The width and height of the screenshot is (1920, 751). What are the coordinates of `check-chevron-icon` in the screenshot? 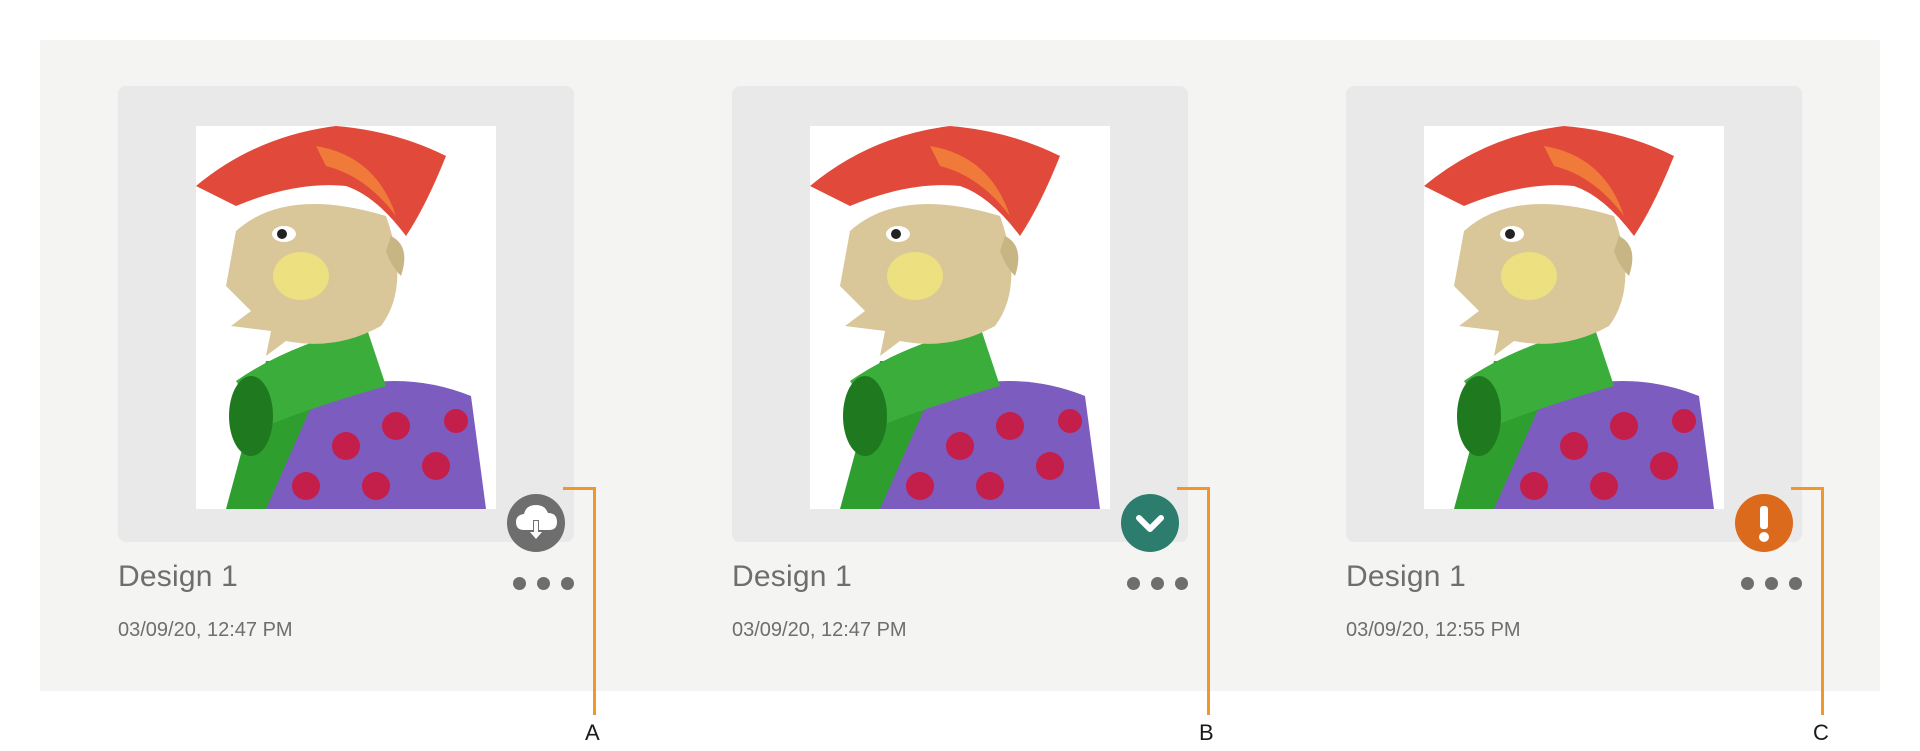 It's located at (1150, 523).